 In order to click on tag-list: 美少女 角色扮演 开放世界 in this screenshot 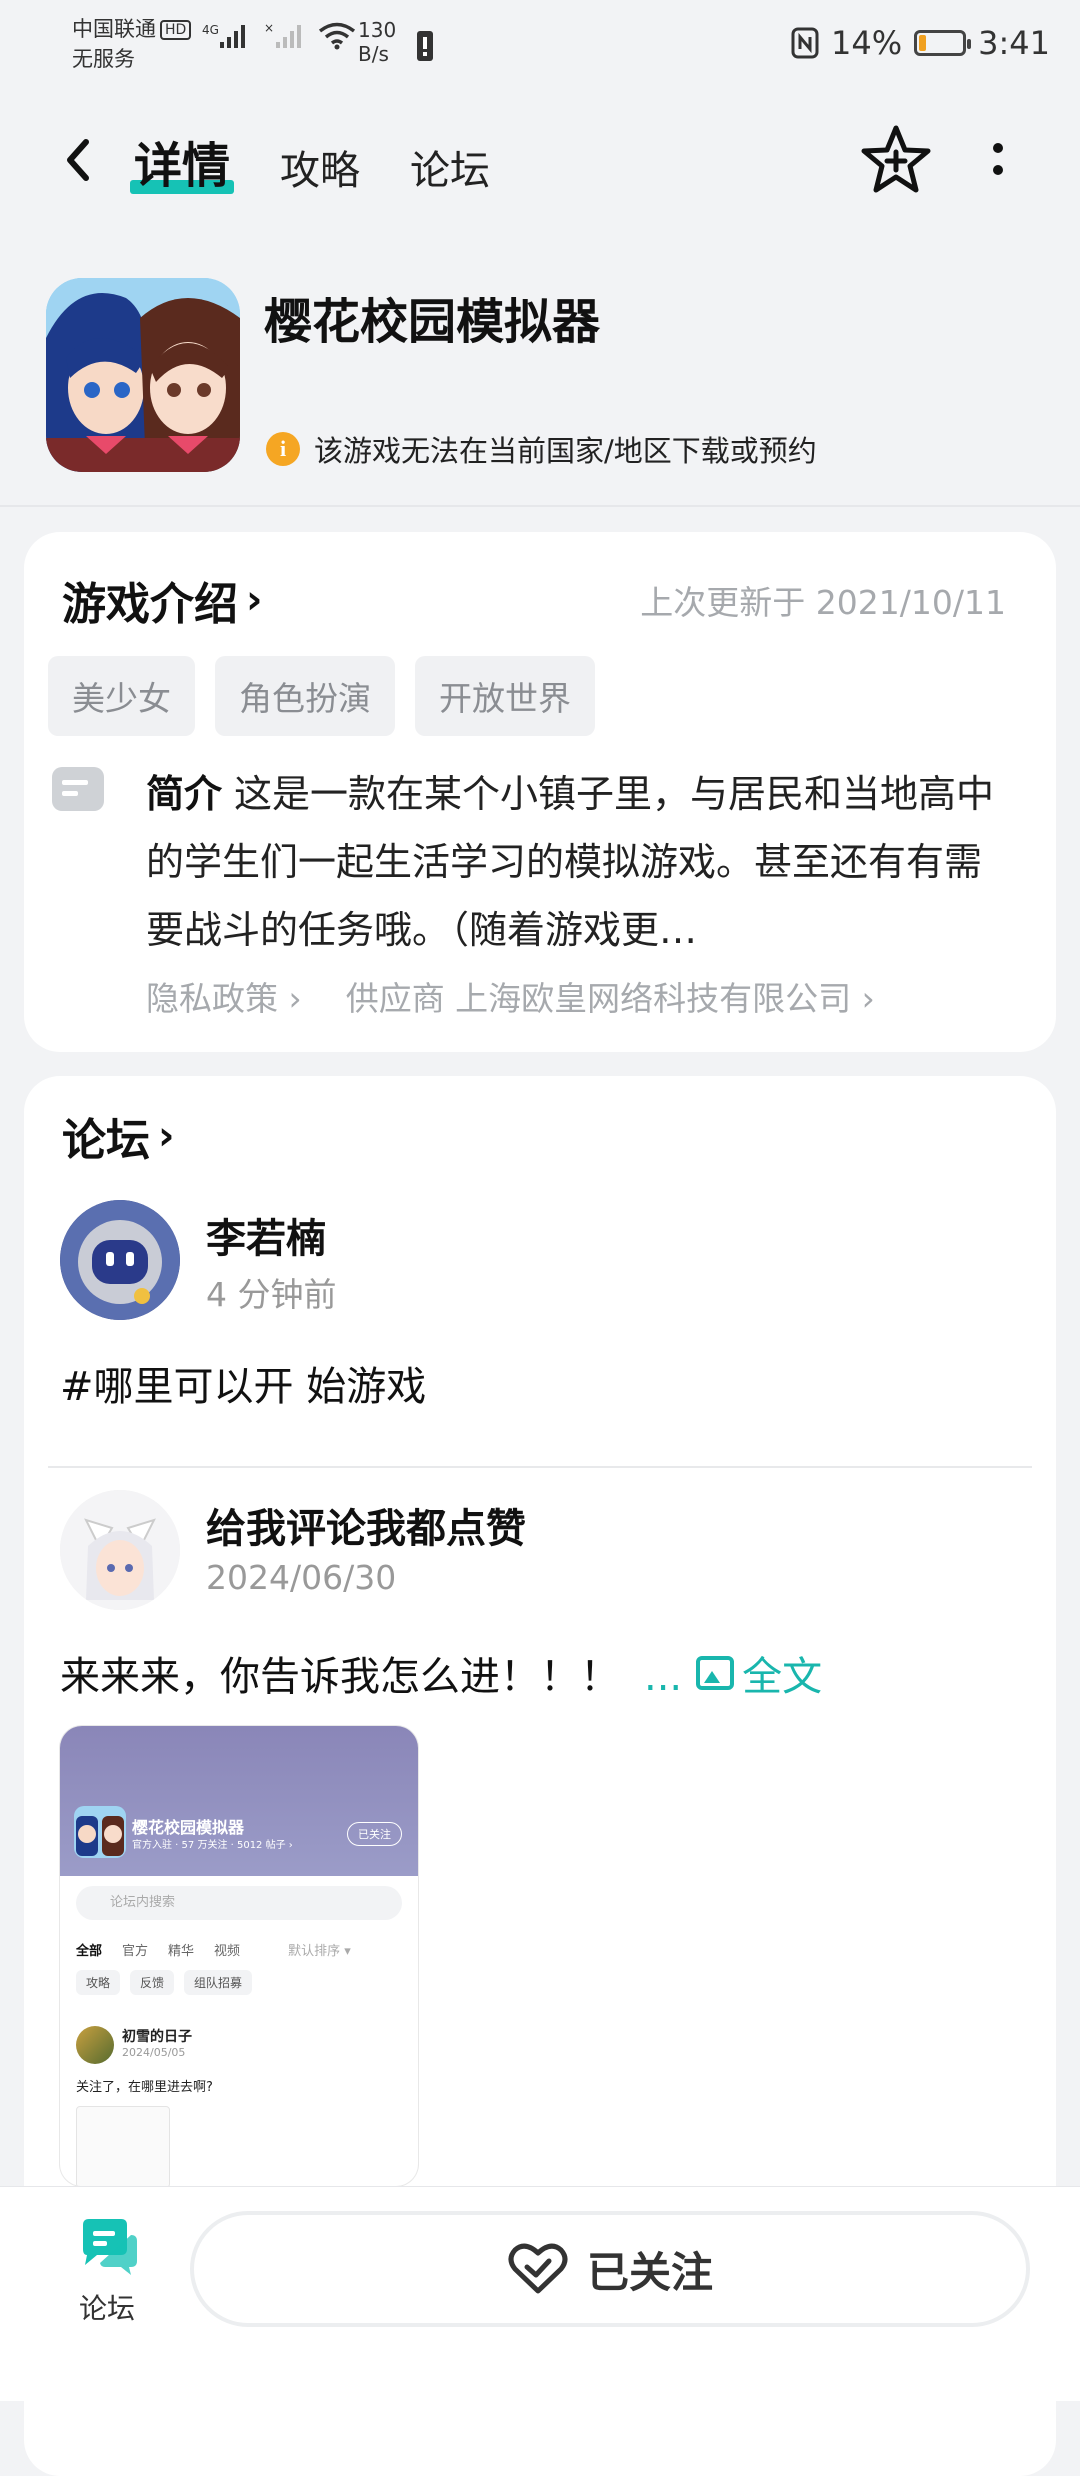, I will do `click(321, 696)`.